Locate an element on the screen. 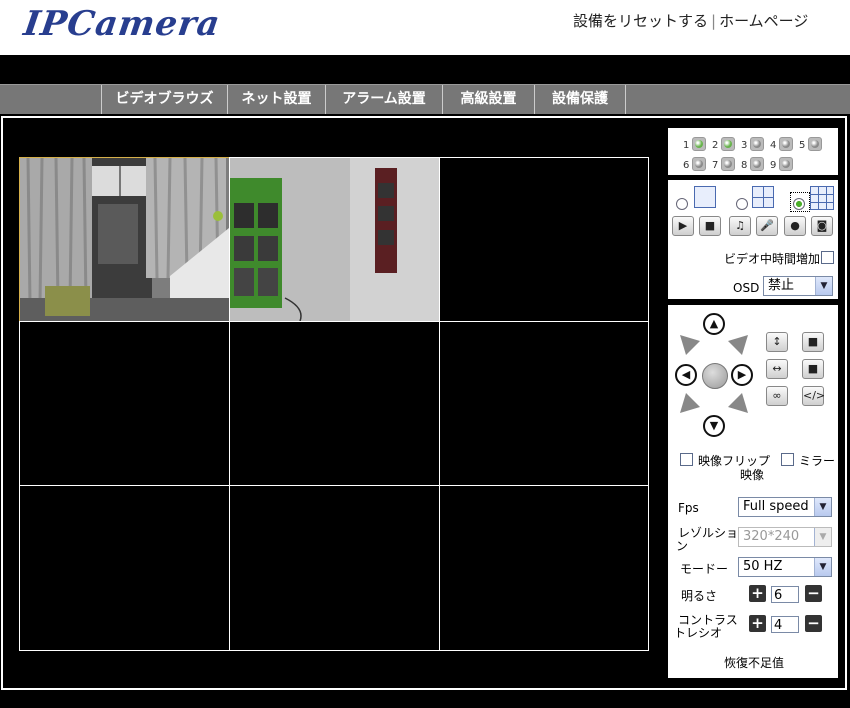  resolution-select-value: 320*240 is located at coordinates (771, 536).